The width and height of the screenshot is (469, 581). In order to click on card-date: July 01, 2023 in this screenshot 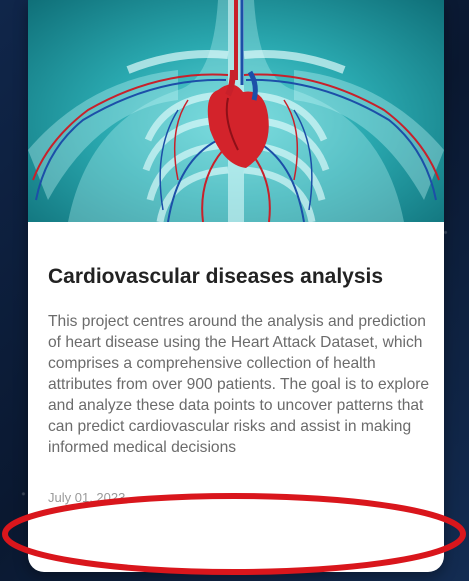, I will do `click(87, 497)`.